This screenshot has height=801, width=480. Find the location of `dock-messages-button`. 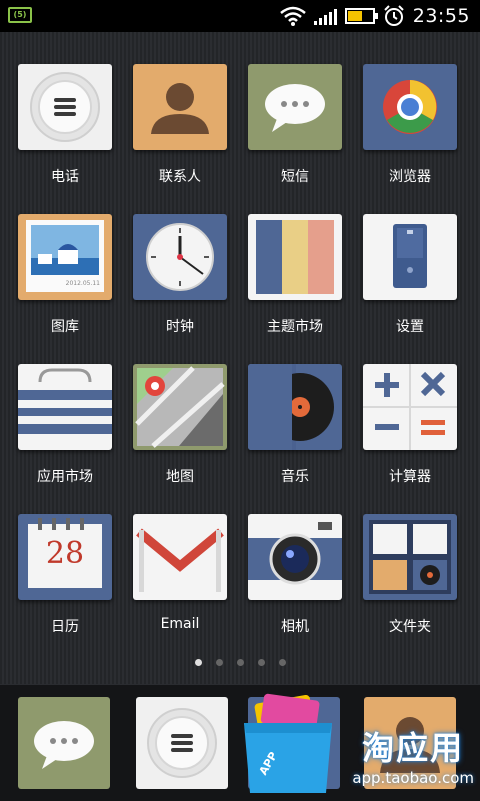

dock-messages-button is located at coordinates (64, 743).